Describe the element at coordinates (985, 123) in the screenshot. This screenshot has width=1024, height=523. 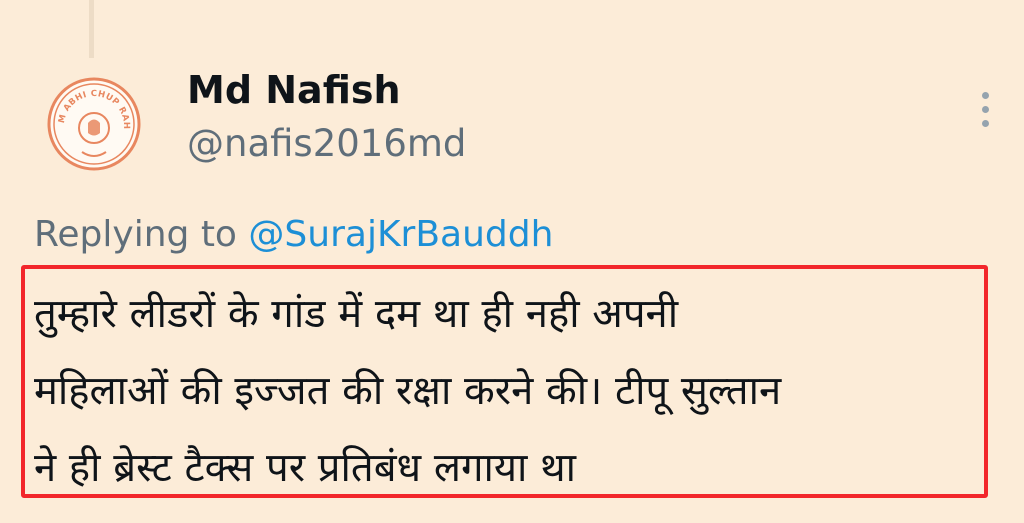
I see `more-dots-icon-bottom` at that location.